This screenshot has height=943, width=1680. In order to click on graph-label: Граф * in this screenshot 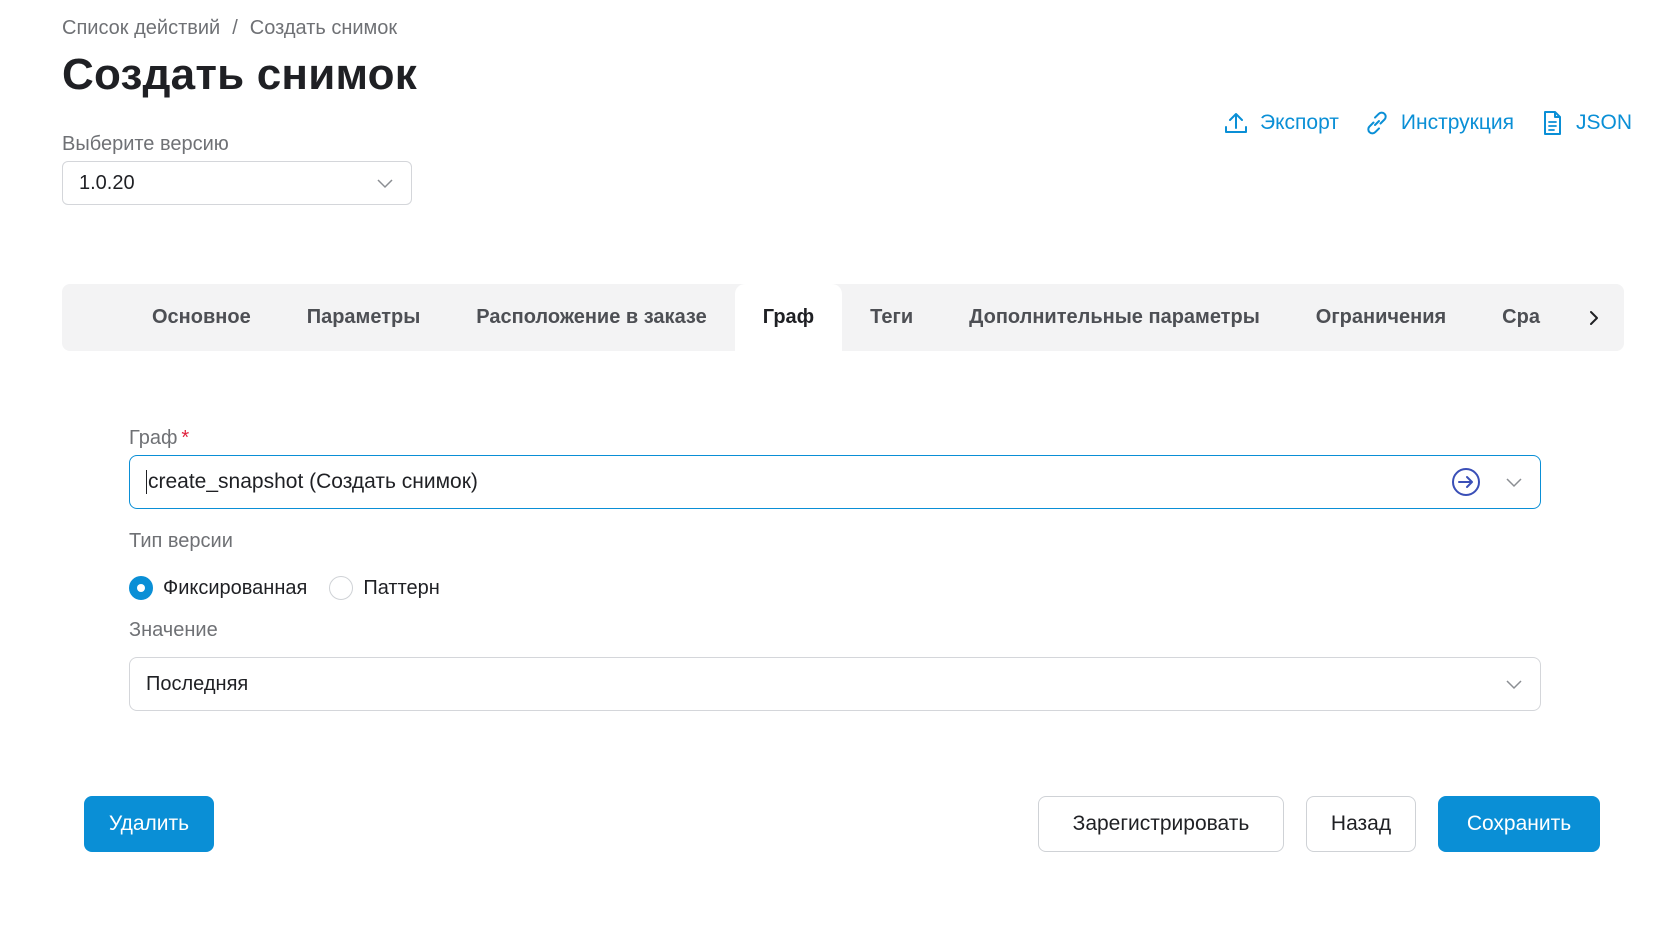, I will do `click(159, 438)`.